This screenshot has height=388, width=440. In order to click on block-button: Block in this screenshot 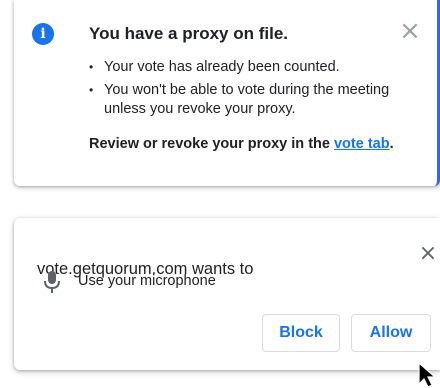, I will do `click(301, 333)`.